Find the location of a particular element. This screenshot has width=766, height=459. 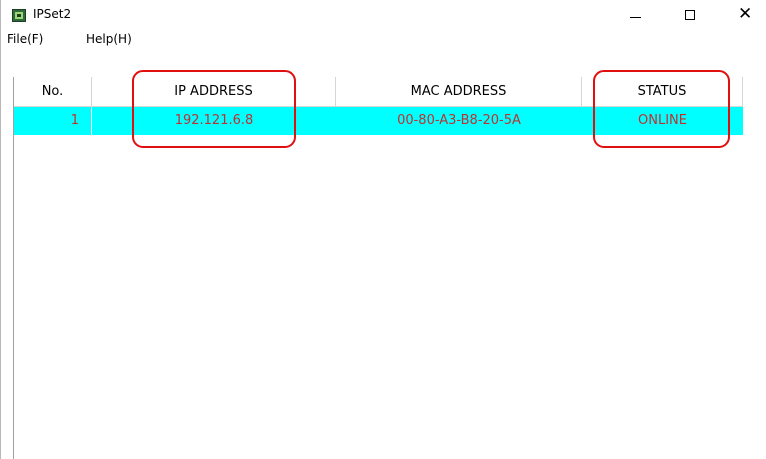

menu-bar: File(F) Help(H) is located at coordinates (383, 40).